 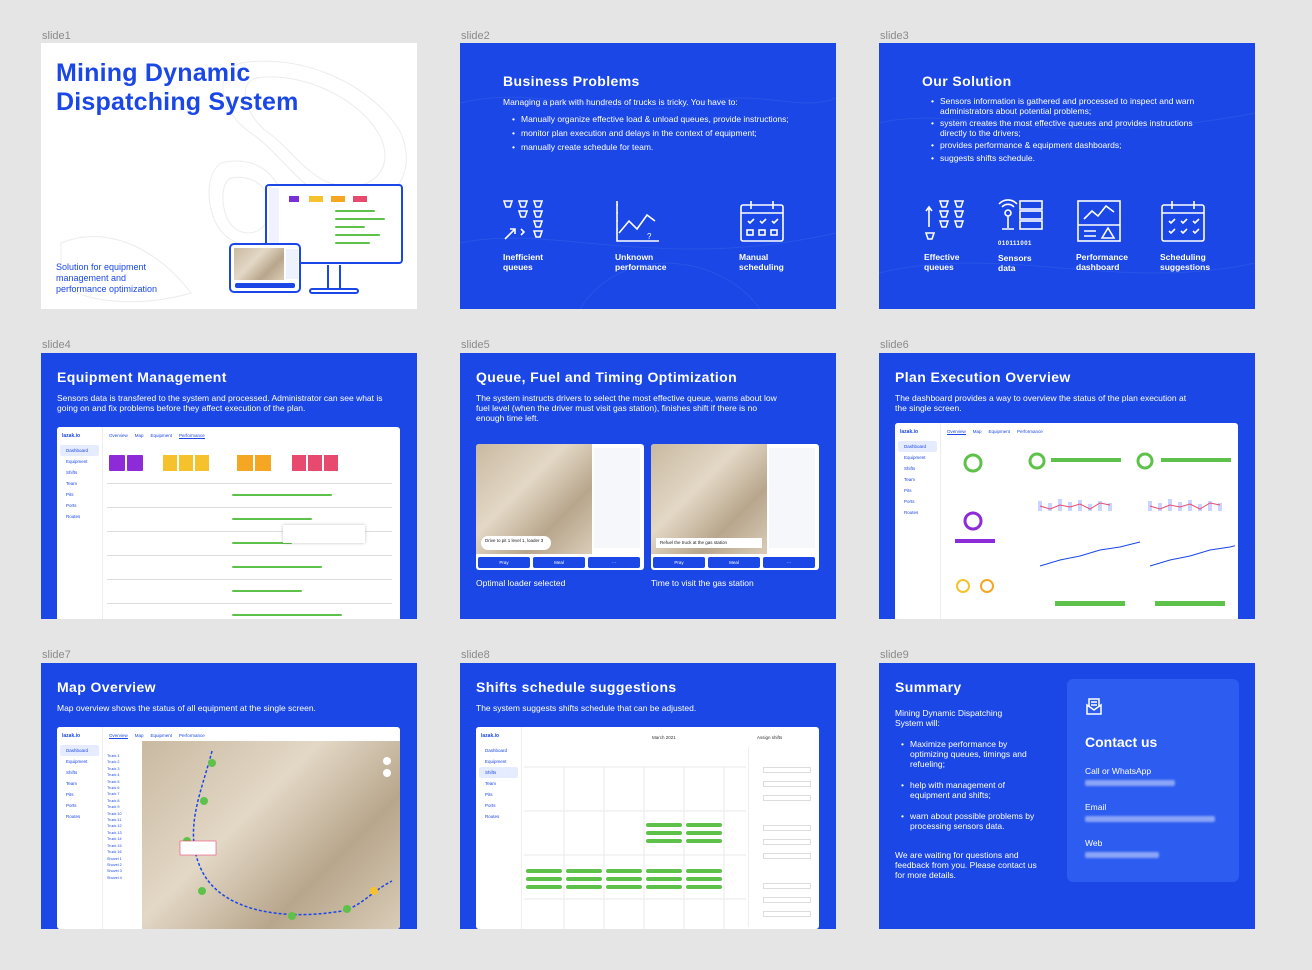 I want to click on scheduling-suggestions-block: Scheduling suggestions, so click(x=1190, y=235).